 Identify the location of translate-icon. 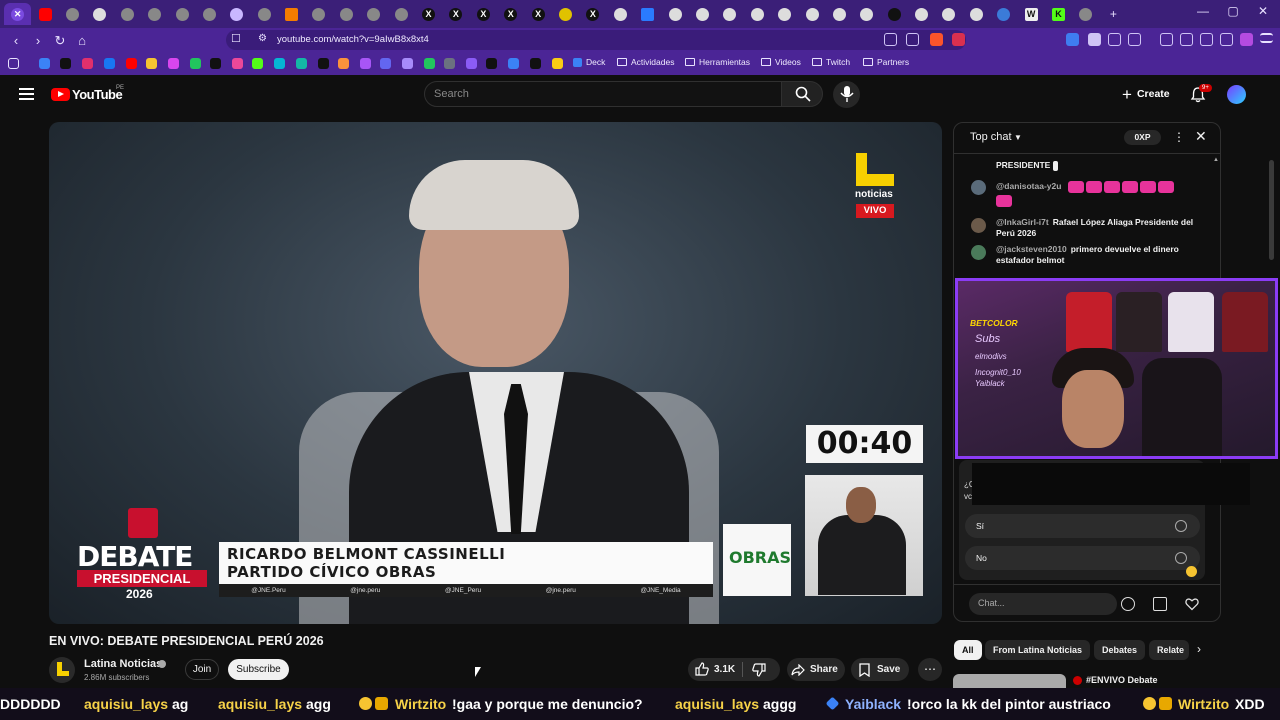
(1072, 39).